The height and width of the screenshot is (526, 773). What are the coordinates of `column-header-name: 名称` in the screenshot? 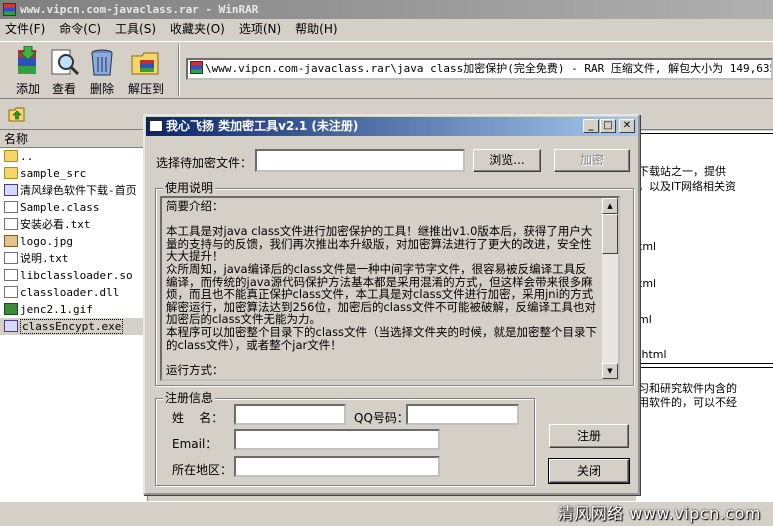 It's located at (73, 139).